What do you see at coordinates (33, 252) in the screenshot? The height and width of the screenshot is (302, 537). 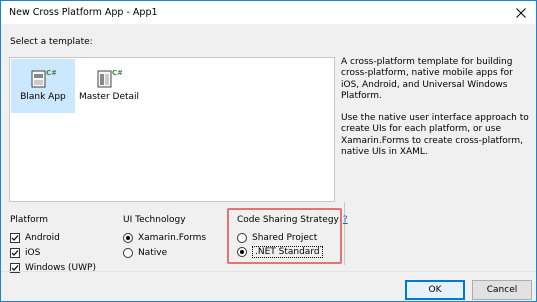 I see `checkbox-label: iOS` at bounding box center [33, 252].